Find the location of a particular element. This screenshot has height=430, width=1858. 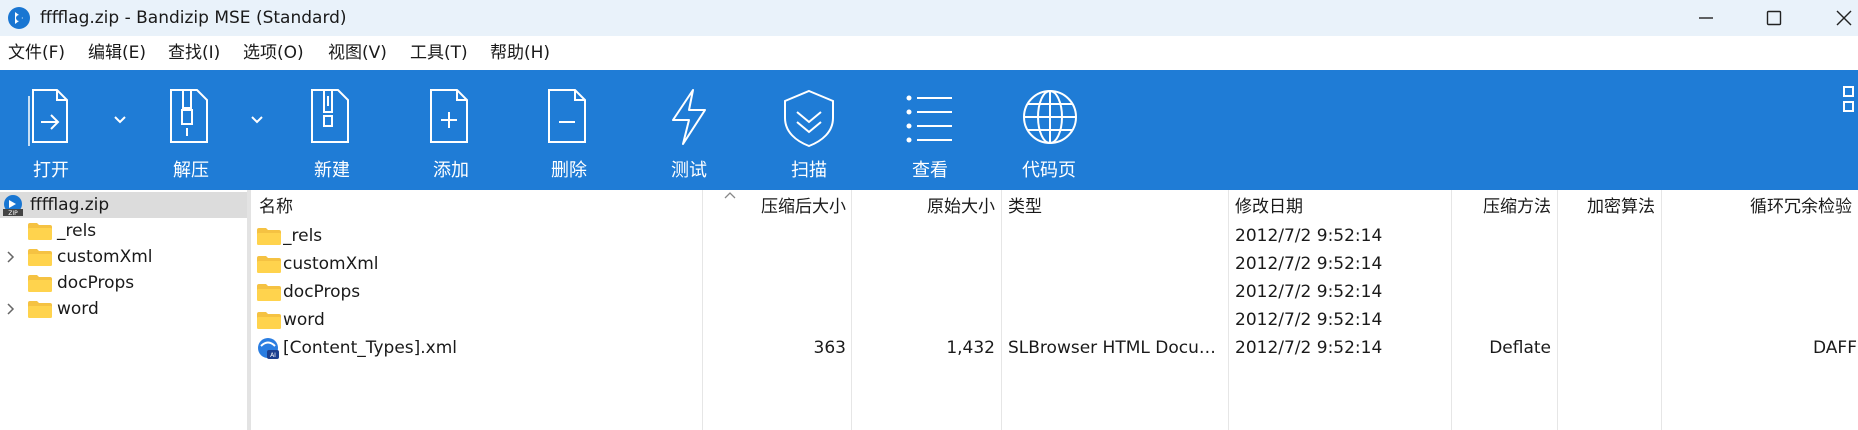

menu-view: 视图(V) is located at coordinates (357, 53).